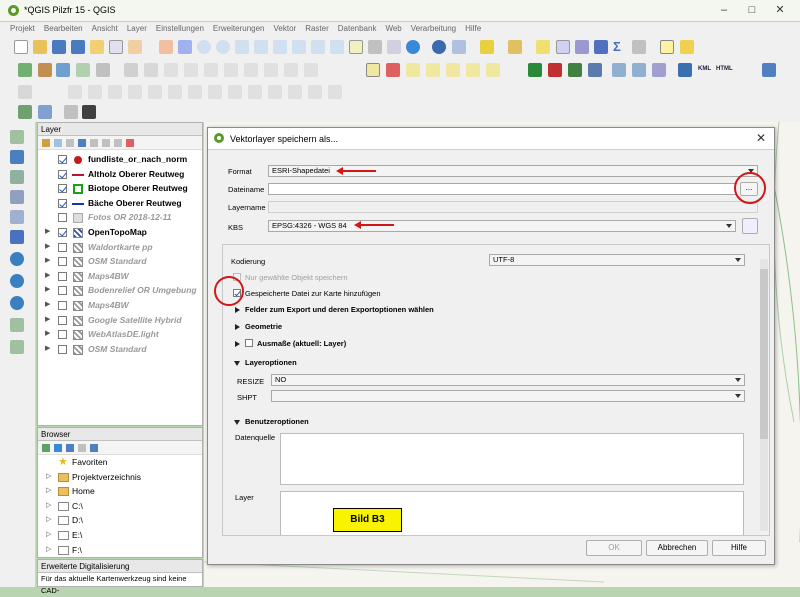 The image size is (800, 597). Describe the element at coordinates (459, 47) in the screenshot. I see `actions-icon` at that location.